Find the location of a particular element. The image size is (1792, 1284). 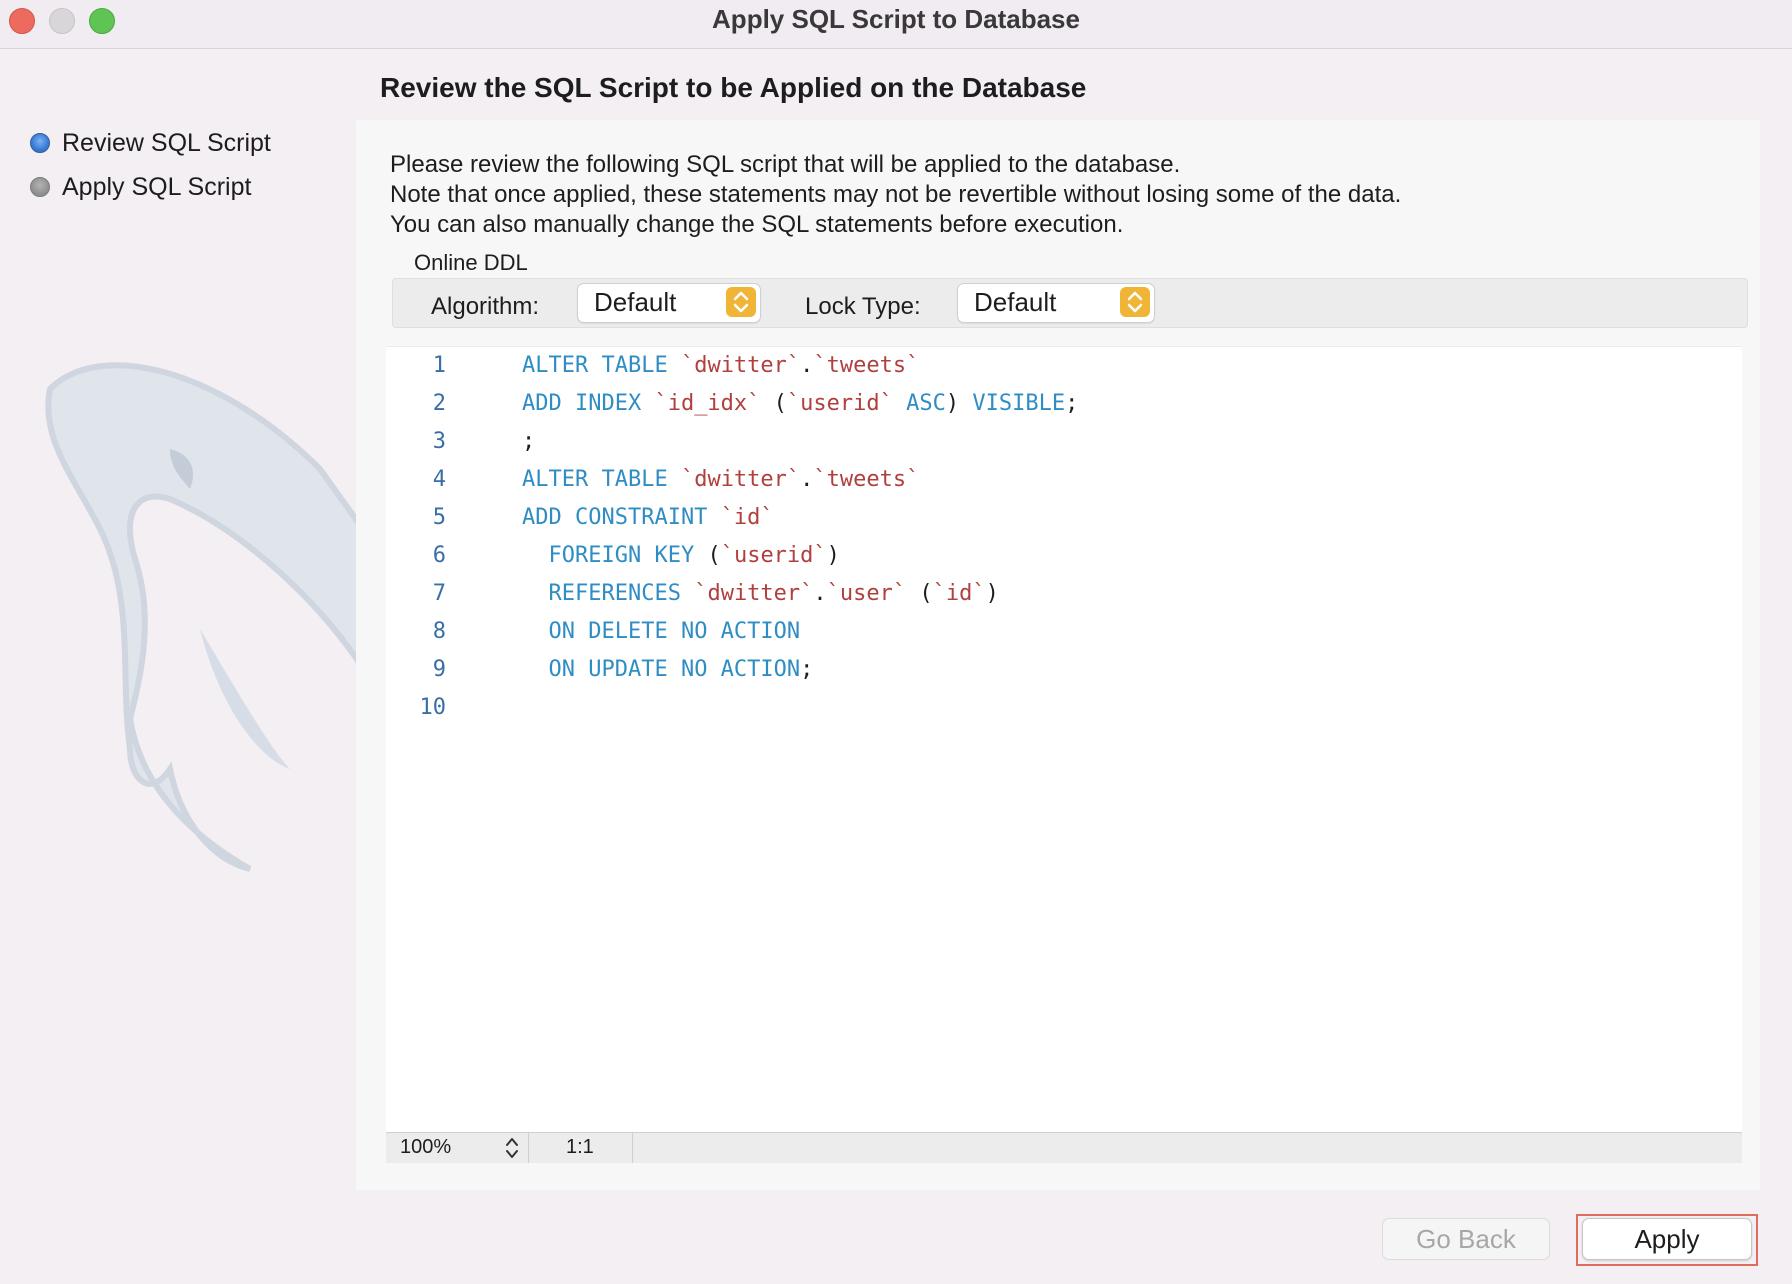

step-label: Apply SQL Script is located at coordinates (157, 186).